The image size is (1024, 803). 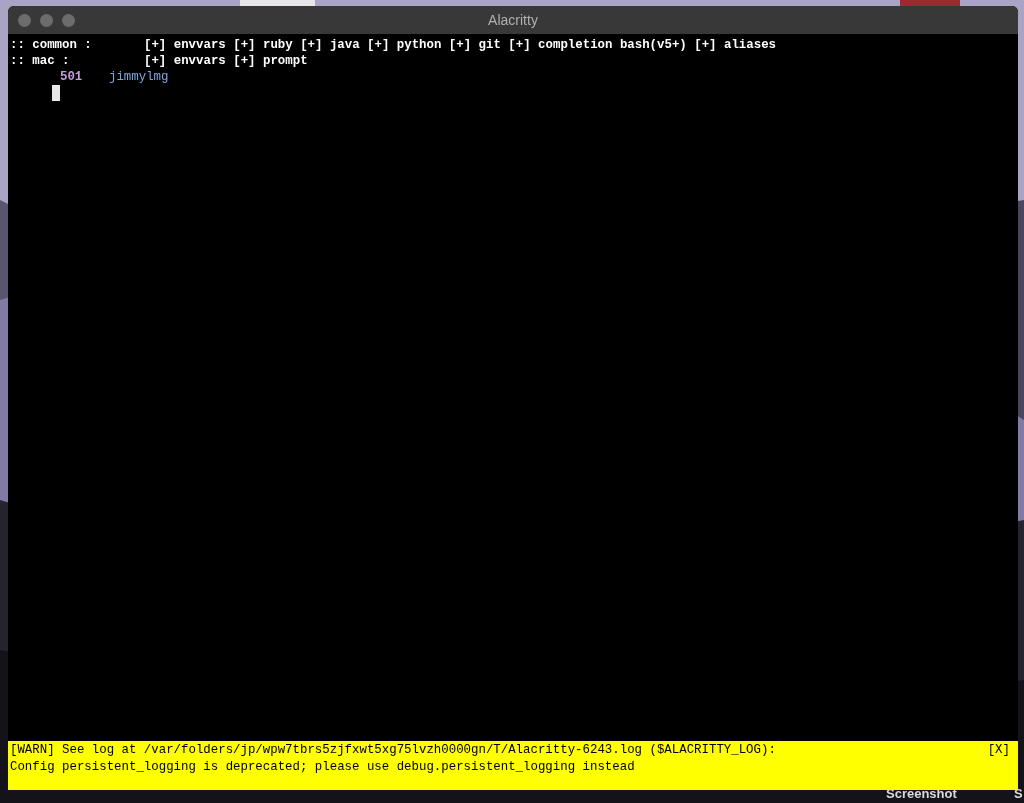 I want to click on warning-text: [WARN] See log at /var/folders/jp/wpw7tbrs5zjfxwt5xg75lvzh0000gn/T/Alacritty-6243.log ($ALACRITTY_LOG):, so click(x=393, y=750).